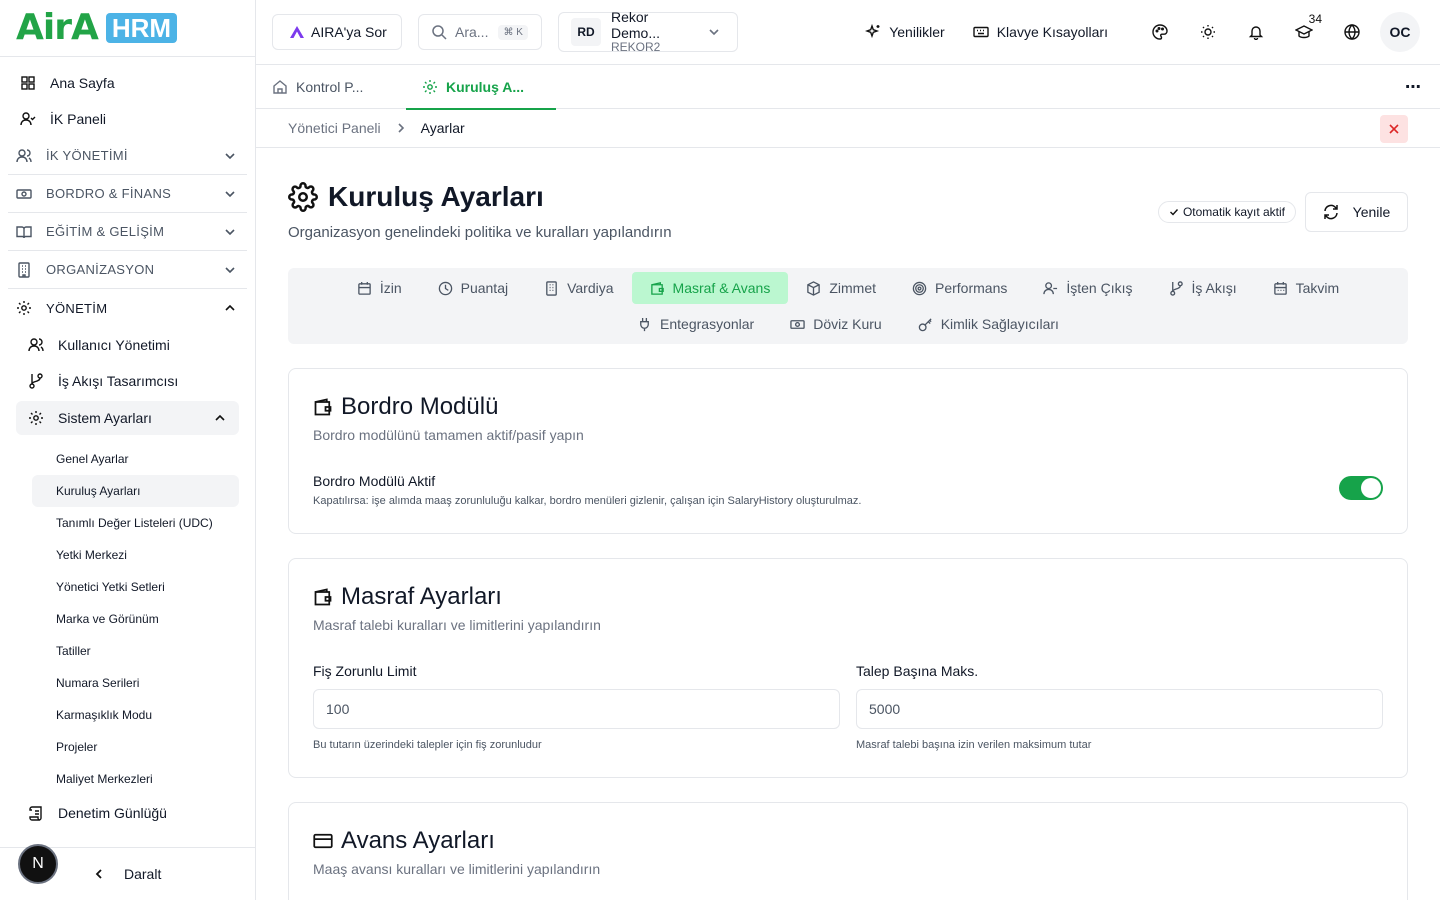 The height and width of the screenshot is (900, 1440). What do you see at coordinates (480, 32) in the screenshot?
I see `search-button: Ara... ⌘ K` at bounding box center [480, 32].